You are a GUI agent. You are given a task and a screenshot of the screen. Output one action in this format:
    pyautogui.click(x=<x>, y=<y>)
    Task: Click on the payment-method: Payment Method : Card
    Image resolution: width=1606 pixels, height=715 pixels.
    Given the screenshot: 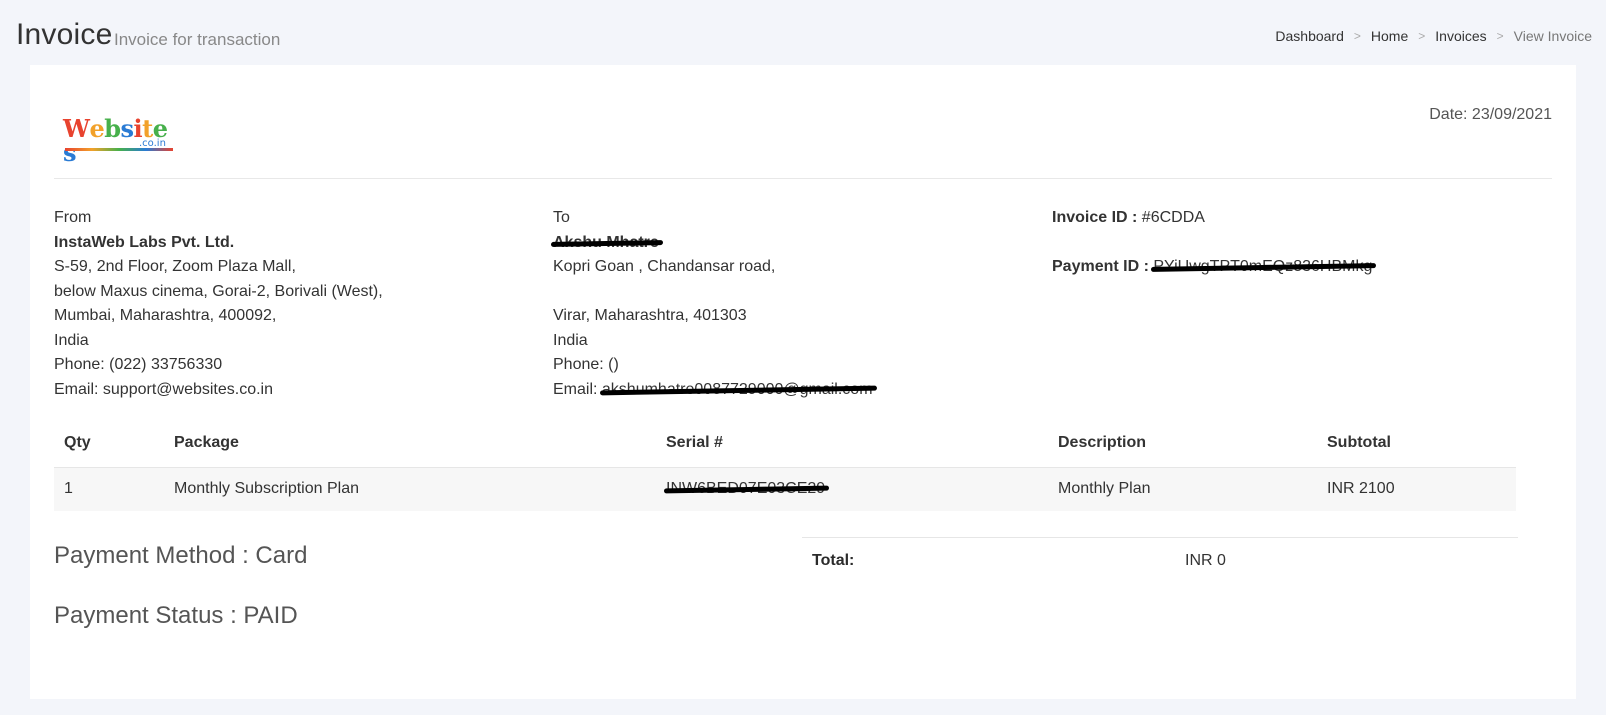 What is the action you would take?
    pyautogui.click(x=181, y=555)
    